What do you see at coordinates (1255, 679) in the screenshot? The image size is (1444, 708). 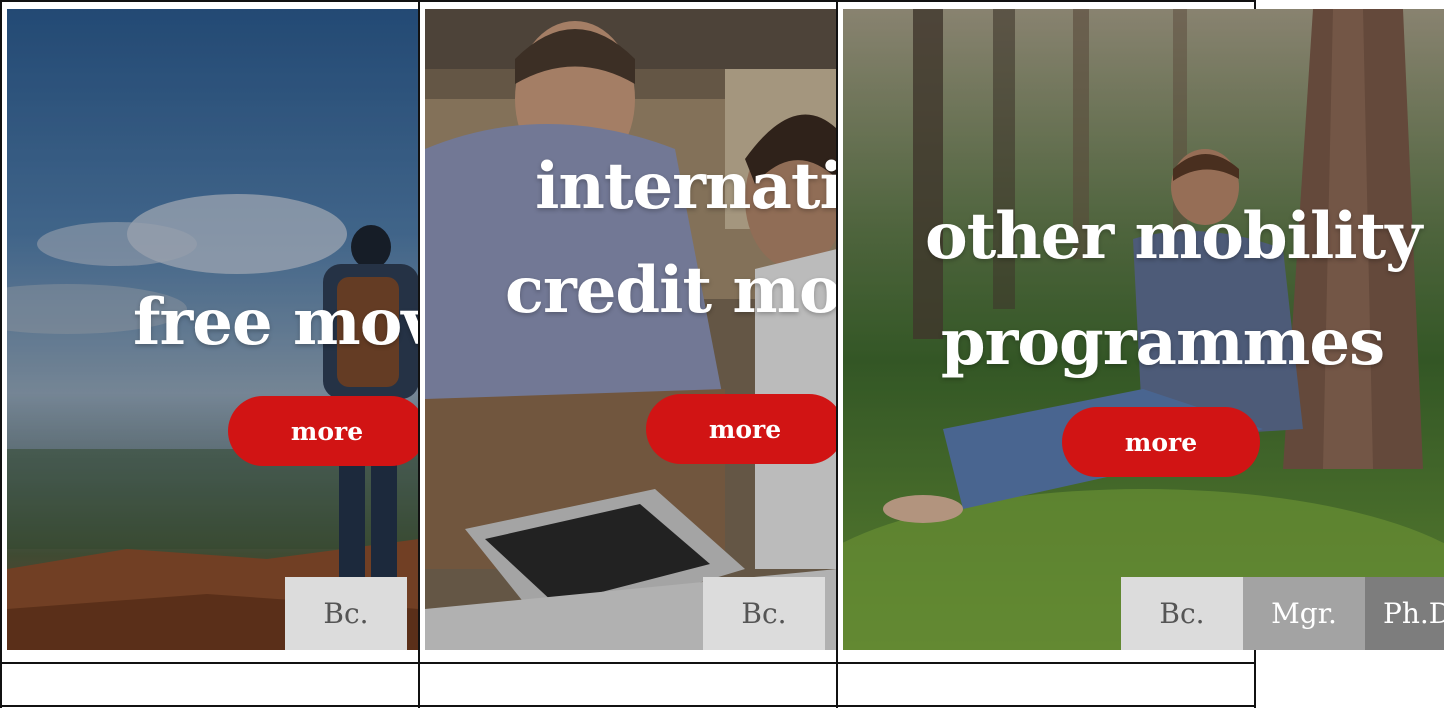 I see `grid-border-right-lower` at bounding box center [1255, 679].